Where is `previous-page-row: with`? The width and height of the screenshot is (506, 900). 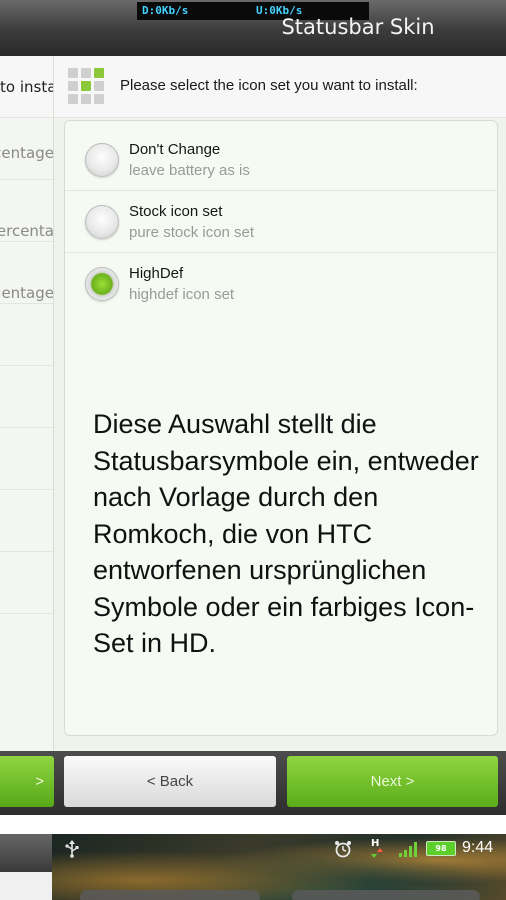 previous-page-row: with is located at coordinates (26, 335).